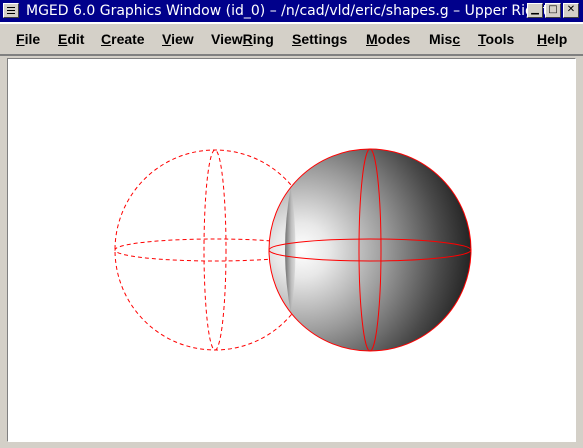 This screenshot has height=448, width=583. I want to click on menu-help: Help, so click(552, 39).